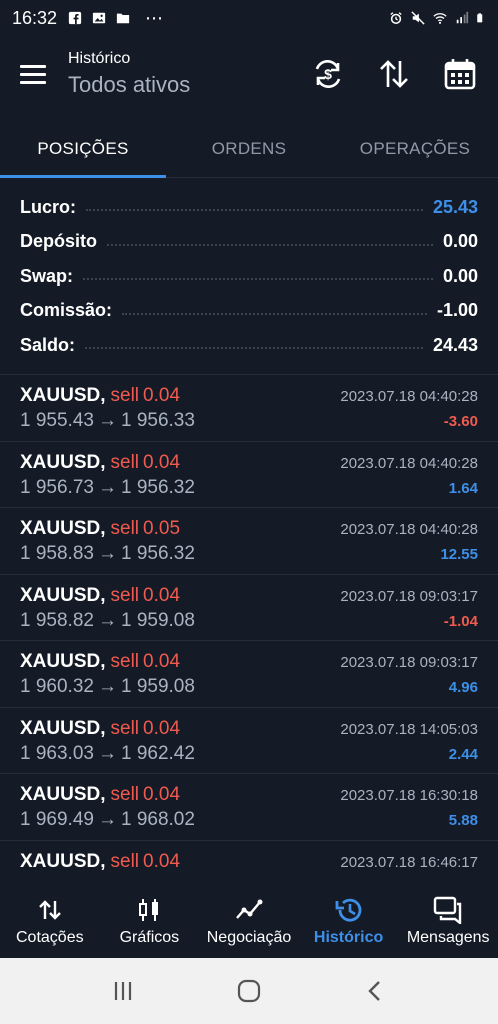  What do you see at coordinates (75, 18) in the screenshot?
I see `facebook-icon` at bounding box center [75, 18].